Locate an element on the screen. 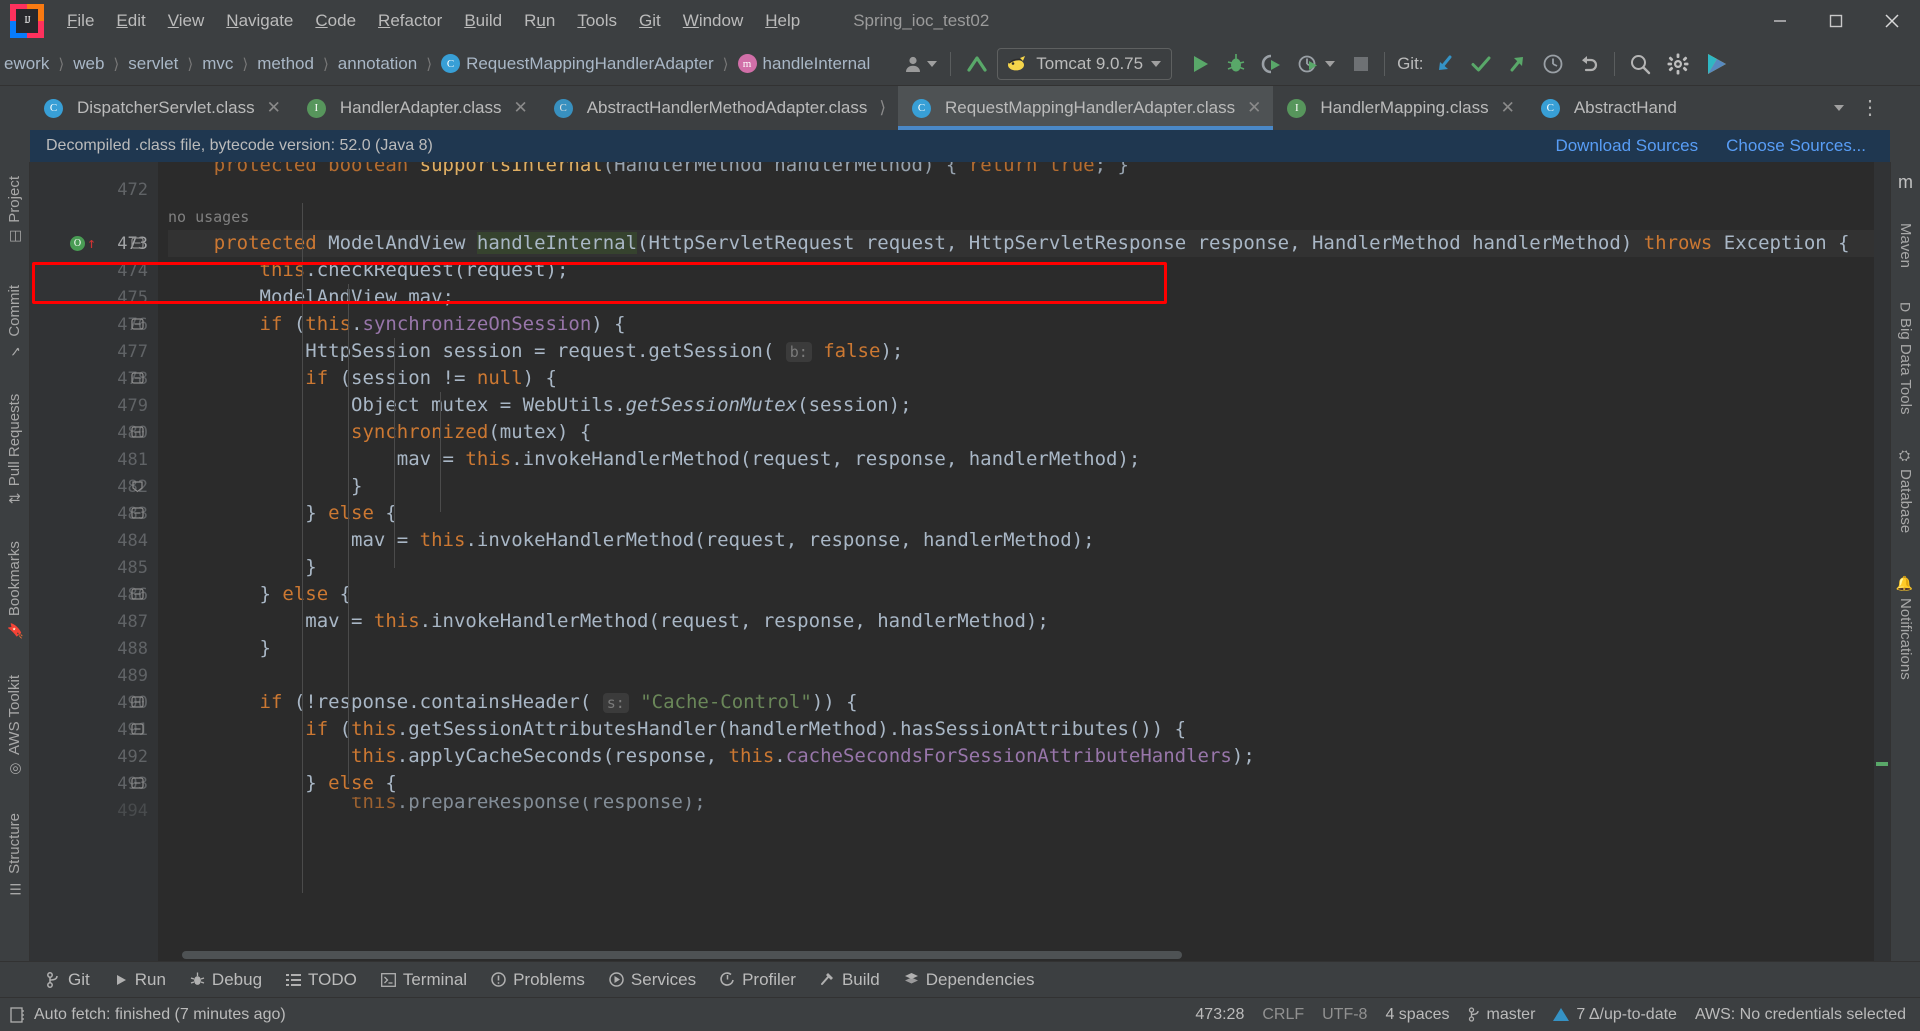 Image resolution: width=1920 pixels, height=1031 pixels. editor-marker-column is located at coordinates (1882, 561).